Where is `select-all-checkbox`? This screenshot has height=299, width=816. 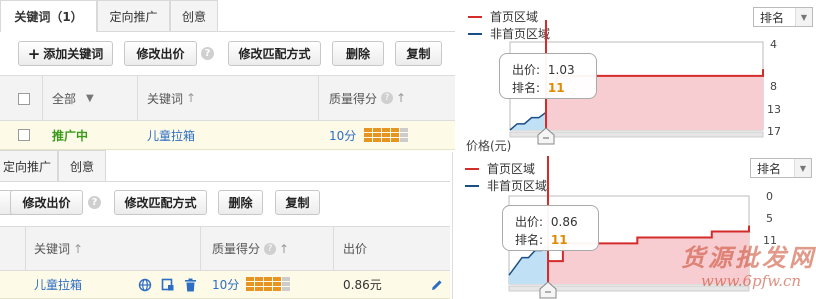
select-all-checkbox is located at coordinates (24, 99).